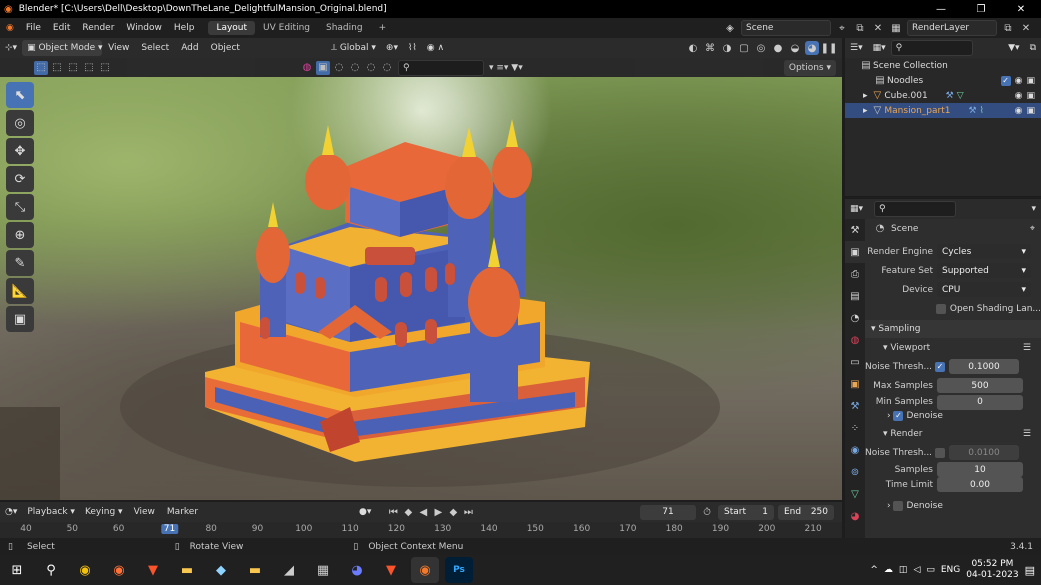 The height and width of the screenshot is (585, 1041). Describe the element at coordinates (119, 570) in the screenshot. I see `firefox-icon: ◉` at that location.